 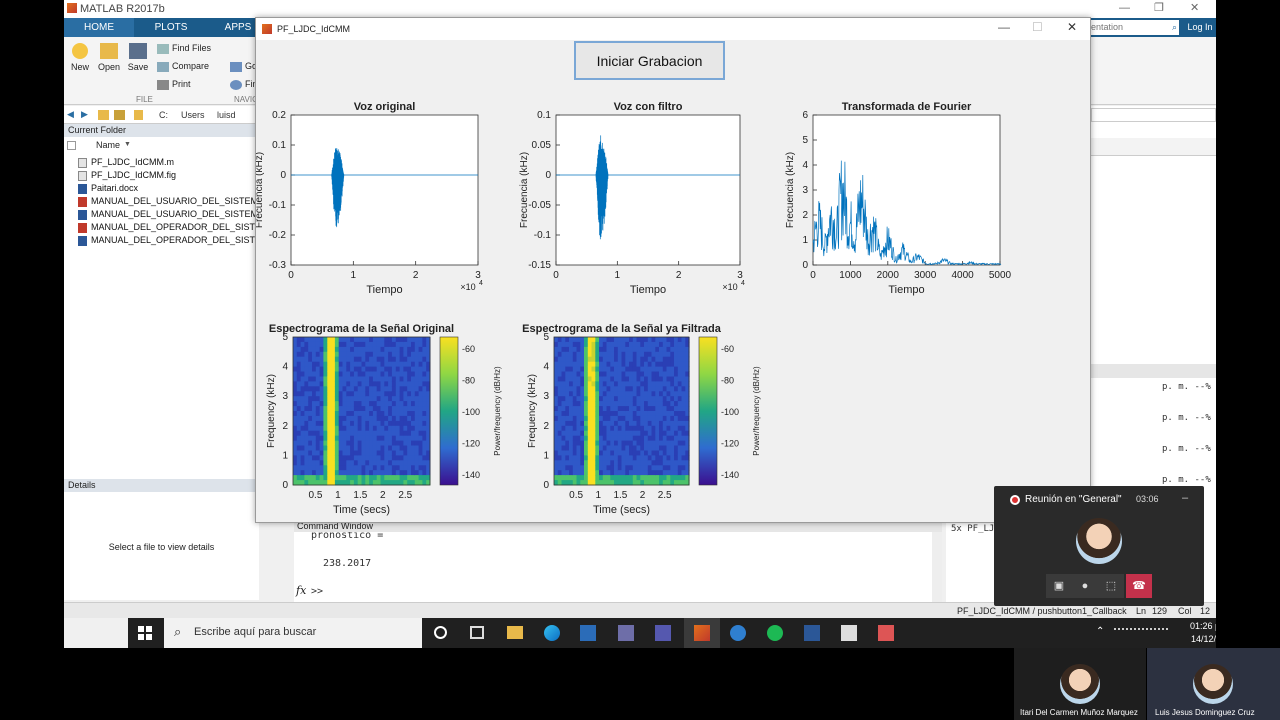 I want to click on save-button: Save, so click(x=138, y=57).